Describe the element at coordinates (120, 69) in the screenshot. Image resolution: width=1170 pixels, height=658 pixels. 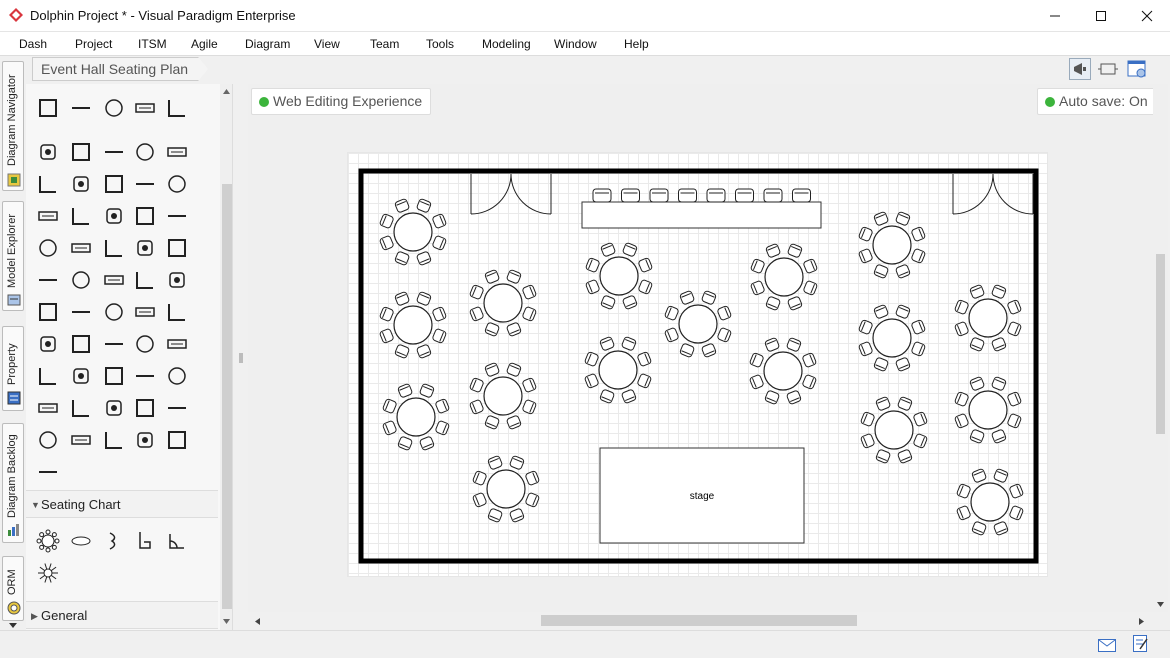
I see `breadcrumb: Event Hall Seating Plan` at that location.